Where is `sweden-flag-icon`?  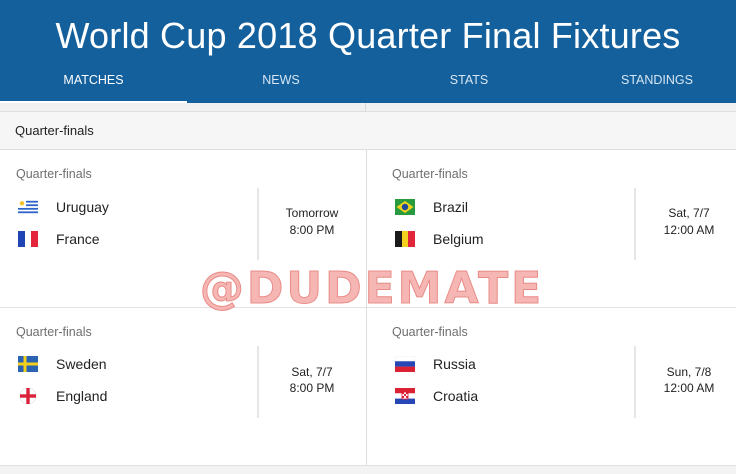 sweden-flag-icon is located at coordinates (28, 364).